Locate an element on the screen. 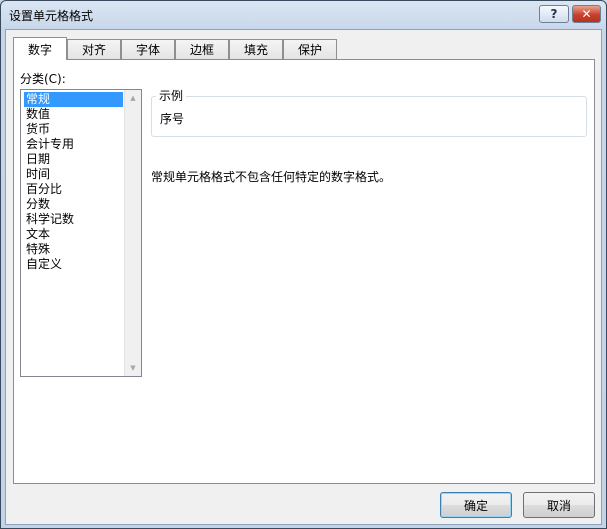 The image size is (607, 529). category-scrollbar: ▲ ▼ is located at coordinates (132, 233).